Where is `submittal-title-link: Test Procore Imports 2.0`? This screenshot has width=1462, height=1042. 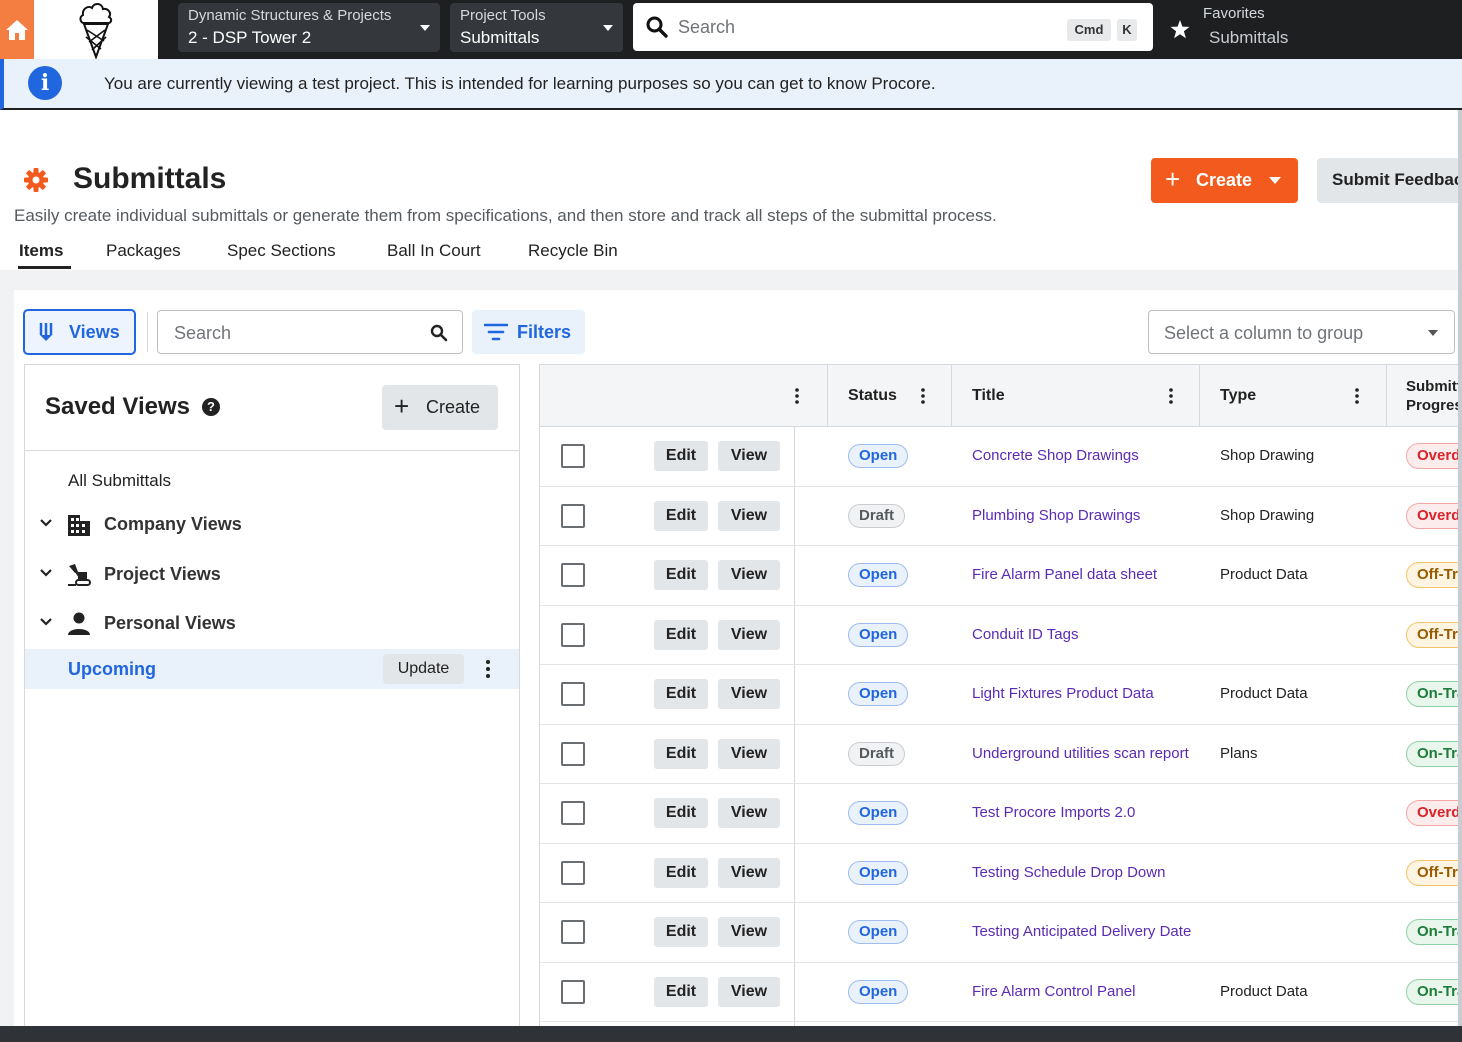 submittal-title-link: Test Procore Imports 2.0 is located at coordinates (1087, 812).